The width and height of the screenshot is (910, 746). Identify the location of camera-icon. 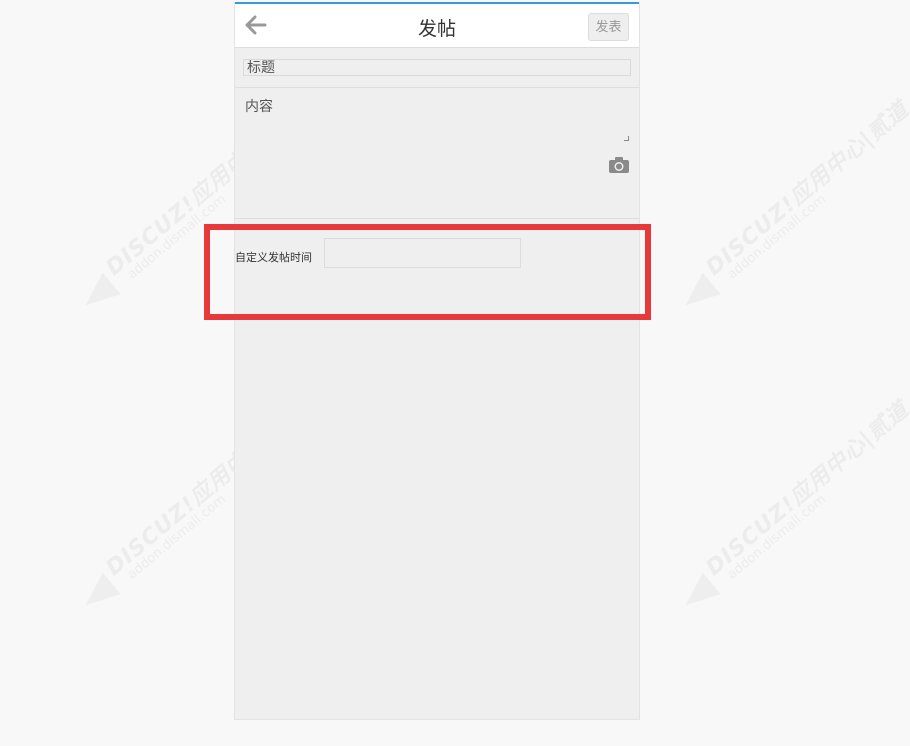
(619, 165).